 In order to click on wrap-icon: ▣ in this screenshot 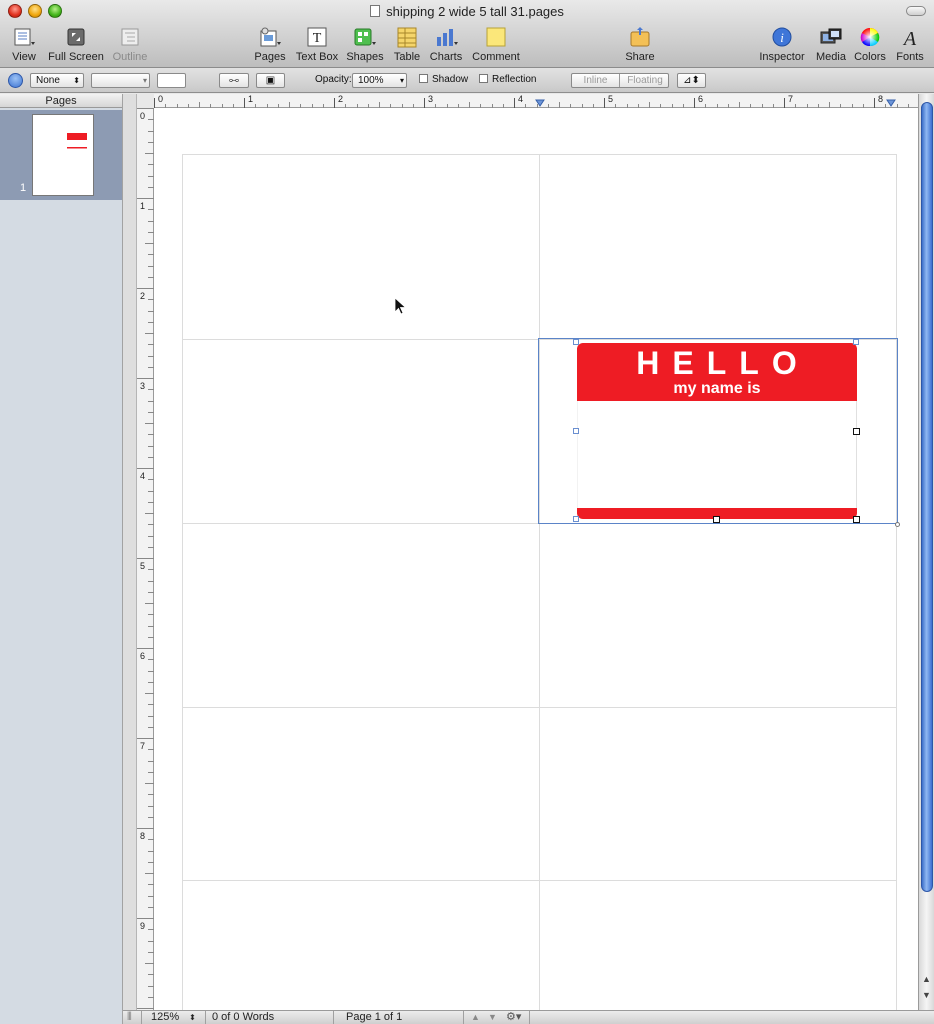, I will do `click(270, 80)`.